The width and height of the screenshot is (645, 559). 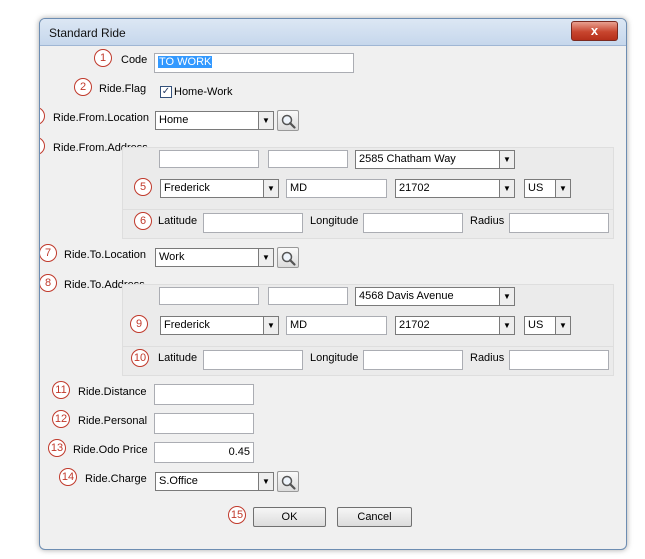 What do you see at coordinates (214, 257) in the screenshot?
I see `to-location-combo: Work ▼` at bounding box center [214, 257].